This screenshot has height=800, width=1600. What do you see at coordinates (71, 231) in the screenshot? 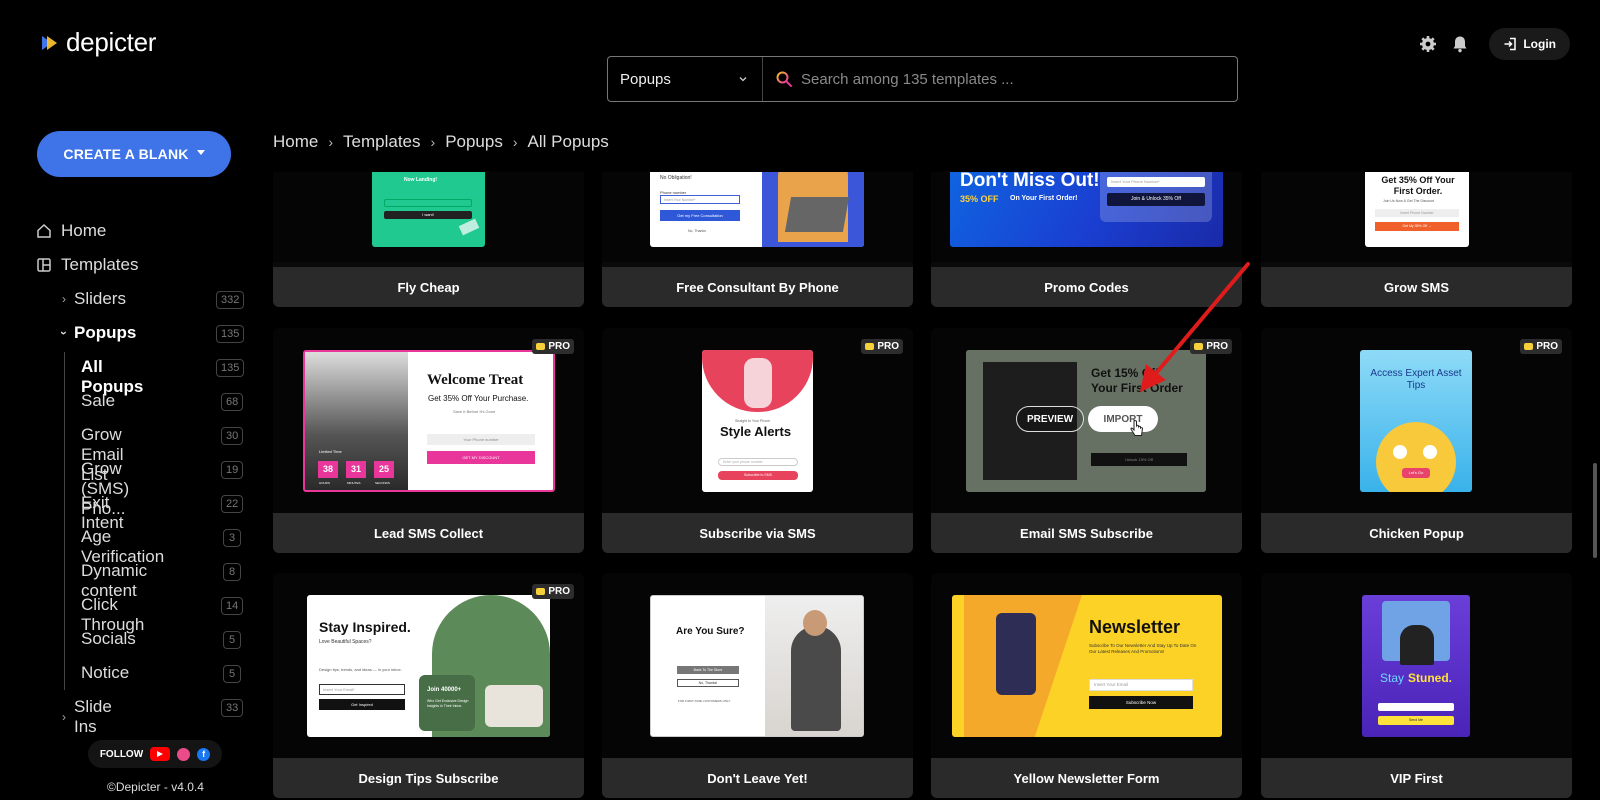
I see `sidebar-item-home: Home` at bounding box center [71, 231].